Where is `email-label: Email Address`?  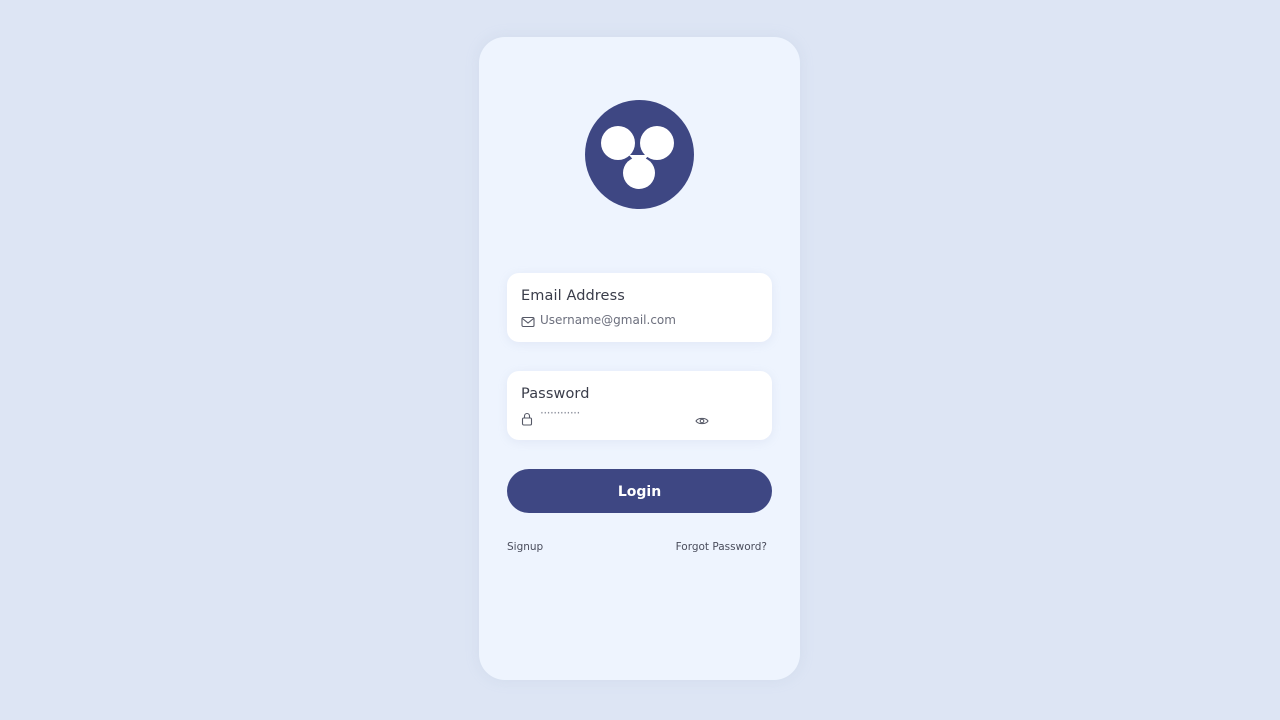
email-label: Email Address is located at coordinates (573, 296).